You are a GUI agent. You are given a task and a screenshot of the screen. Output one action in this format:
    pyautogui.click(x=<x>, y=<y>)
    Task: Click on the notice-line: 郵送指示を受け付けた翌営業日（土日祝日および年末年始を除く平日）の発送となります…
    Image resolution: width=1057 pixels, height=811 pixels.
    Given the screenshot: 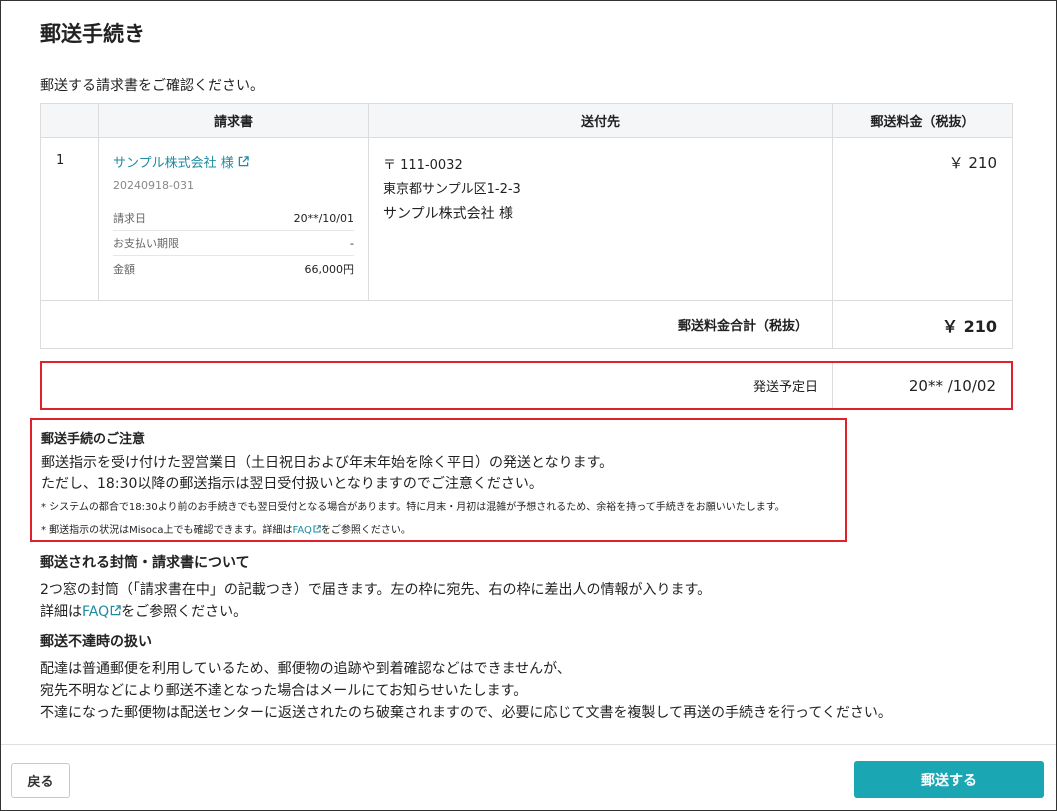 What is the action you would take?
    pyautogui.click(x=327, y=463)
    